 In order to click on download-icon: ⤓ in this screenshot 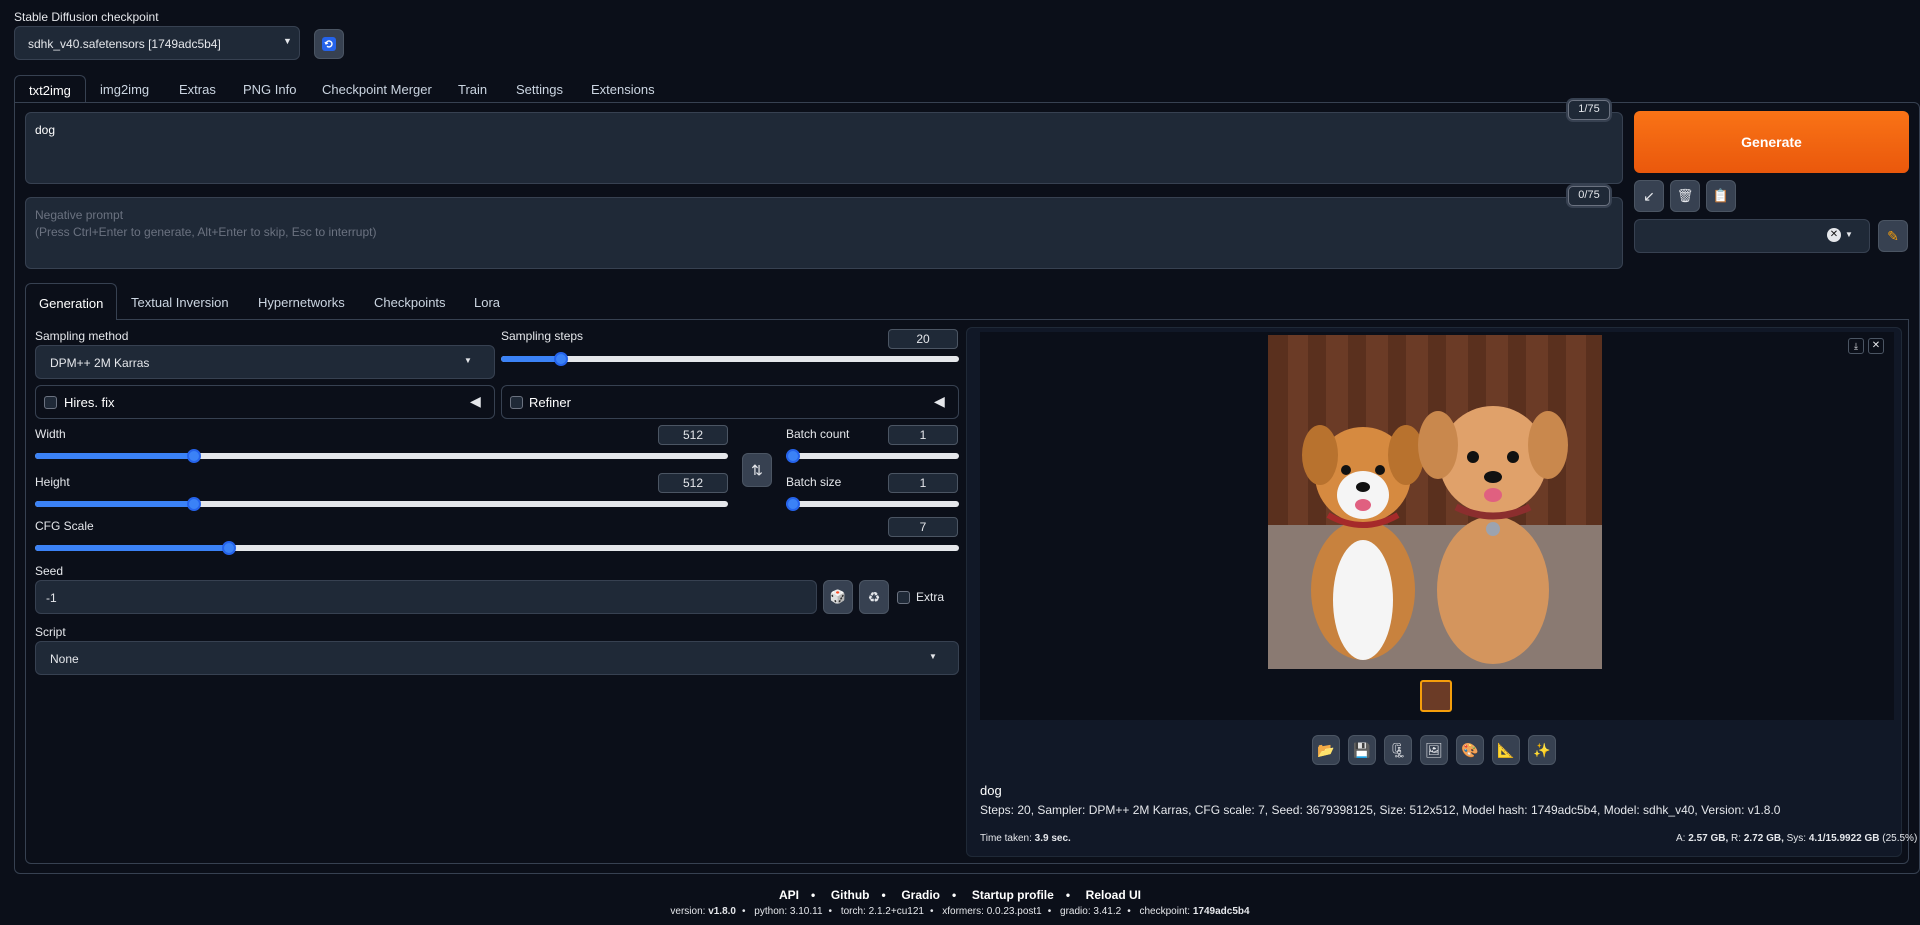, I will do `click(1856, 346)`.